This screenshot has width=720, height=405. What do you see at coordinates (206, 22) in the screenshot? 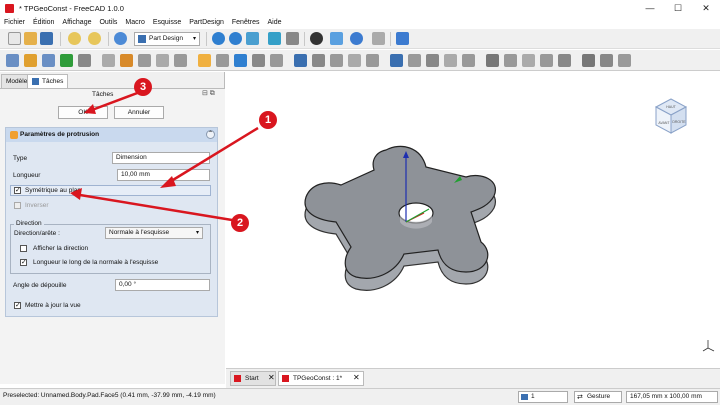
I see `menu-partdesign: PartDesign` at bounding box center [206, 22].